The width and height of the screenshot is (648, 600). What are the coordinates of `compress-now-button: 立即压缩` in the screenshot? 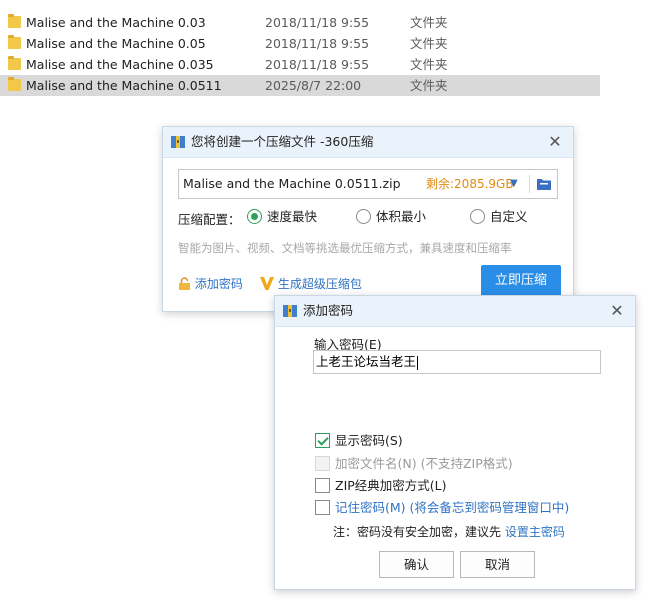 It's located at (521, 281).